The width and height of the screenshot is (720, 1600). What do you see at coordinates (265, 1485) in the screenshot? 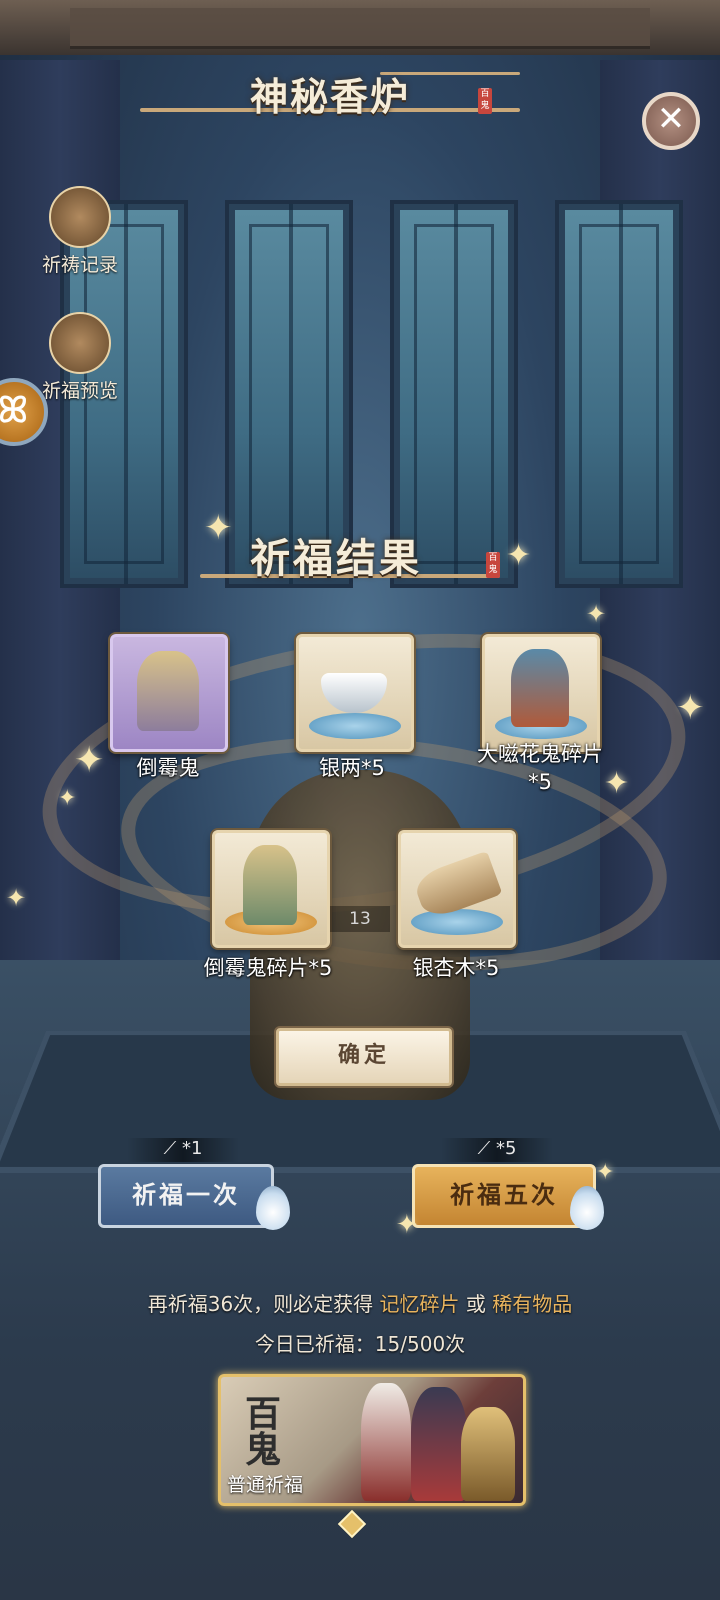
I see `banner-label: 普通祈福` at bounding box center [265, 1485].